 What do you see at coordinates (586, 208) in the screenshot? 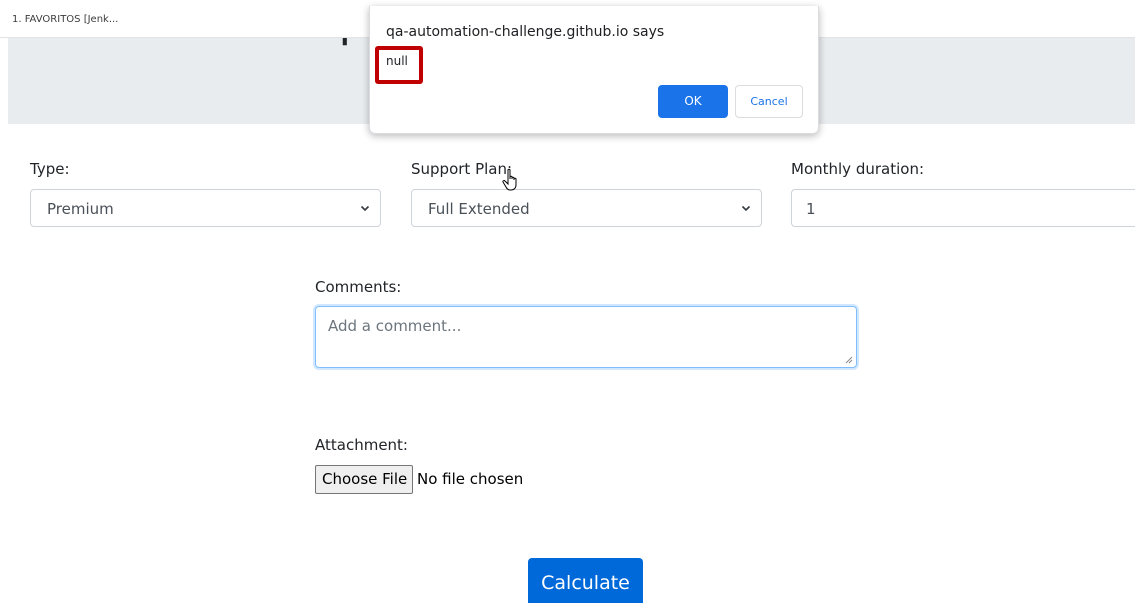
I see `support-plan-select: Full Extended` at bounding box center [586, 208].